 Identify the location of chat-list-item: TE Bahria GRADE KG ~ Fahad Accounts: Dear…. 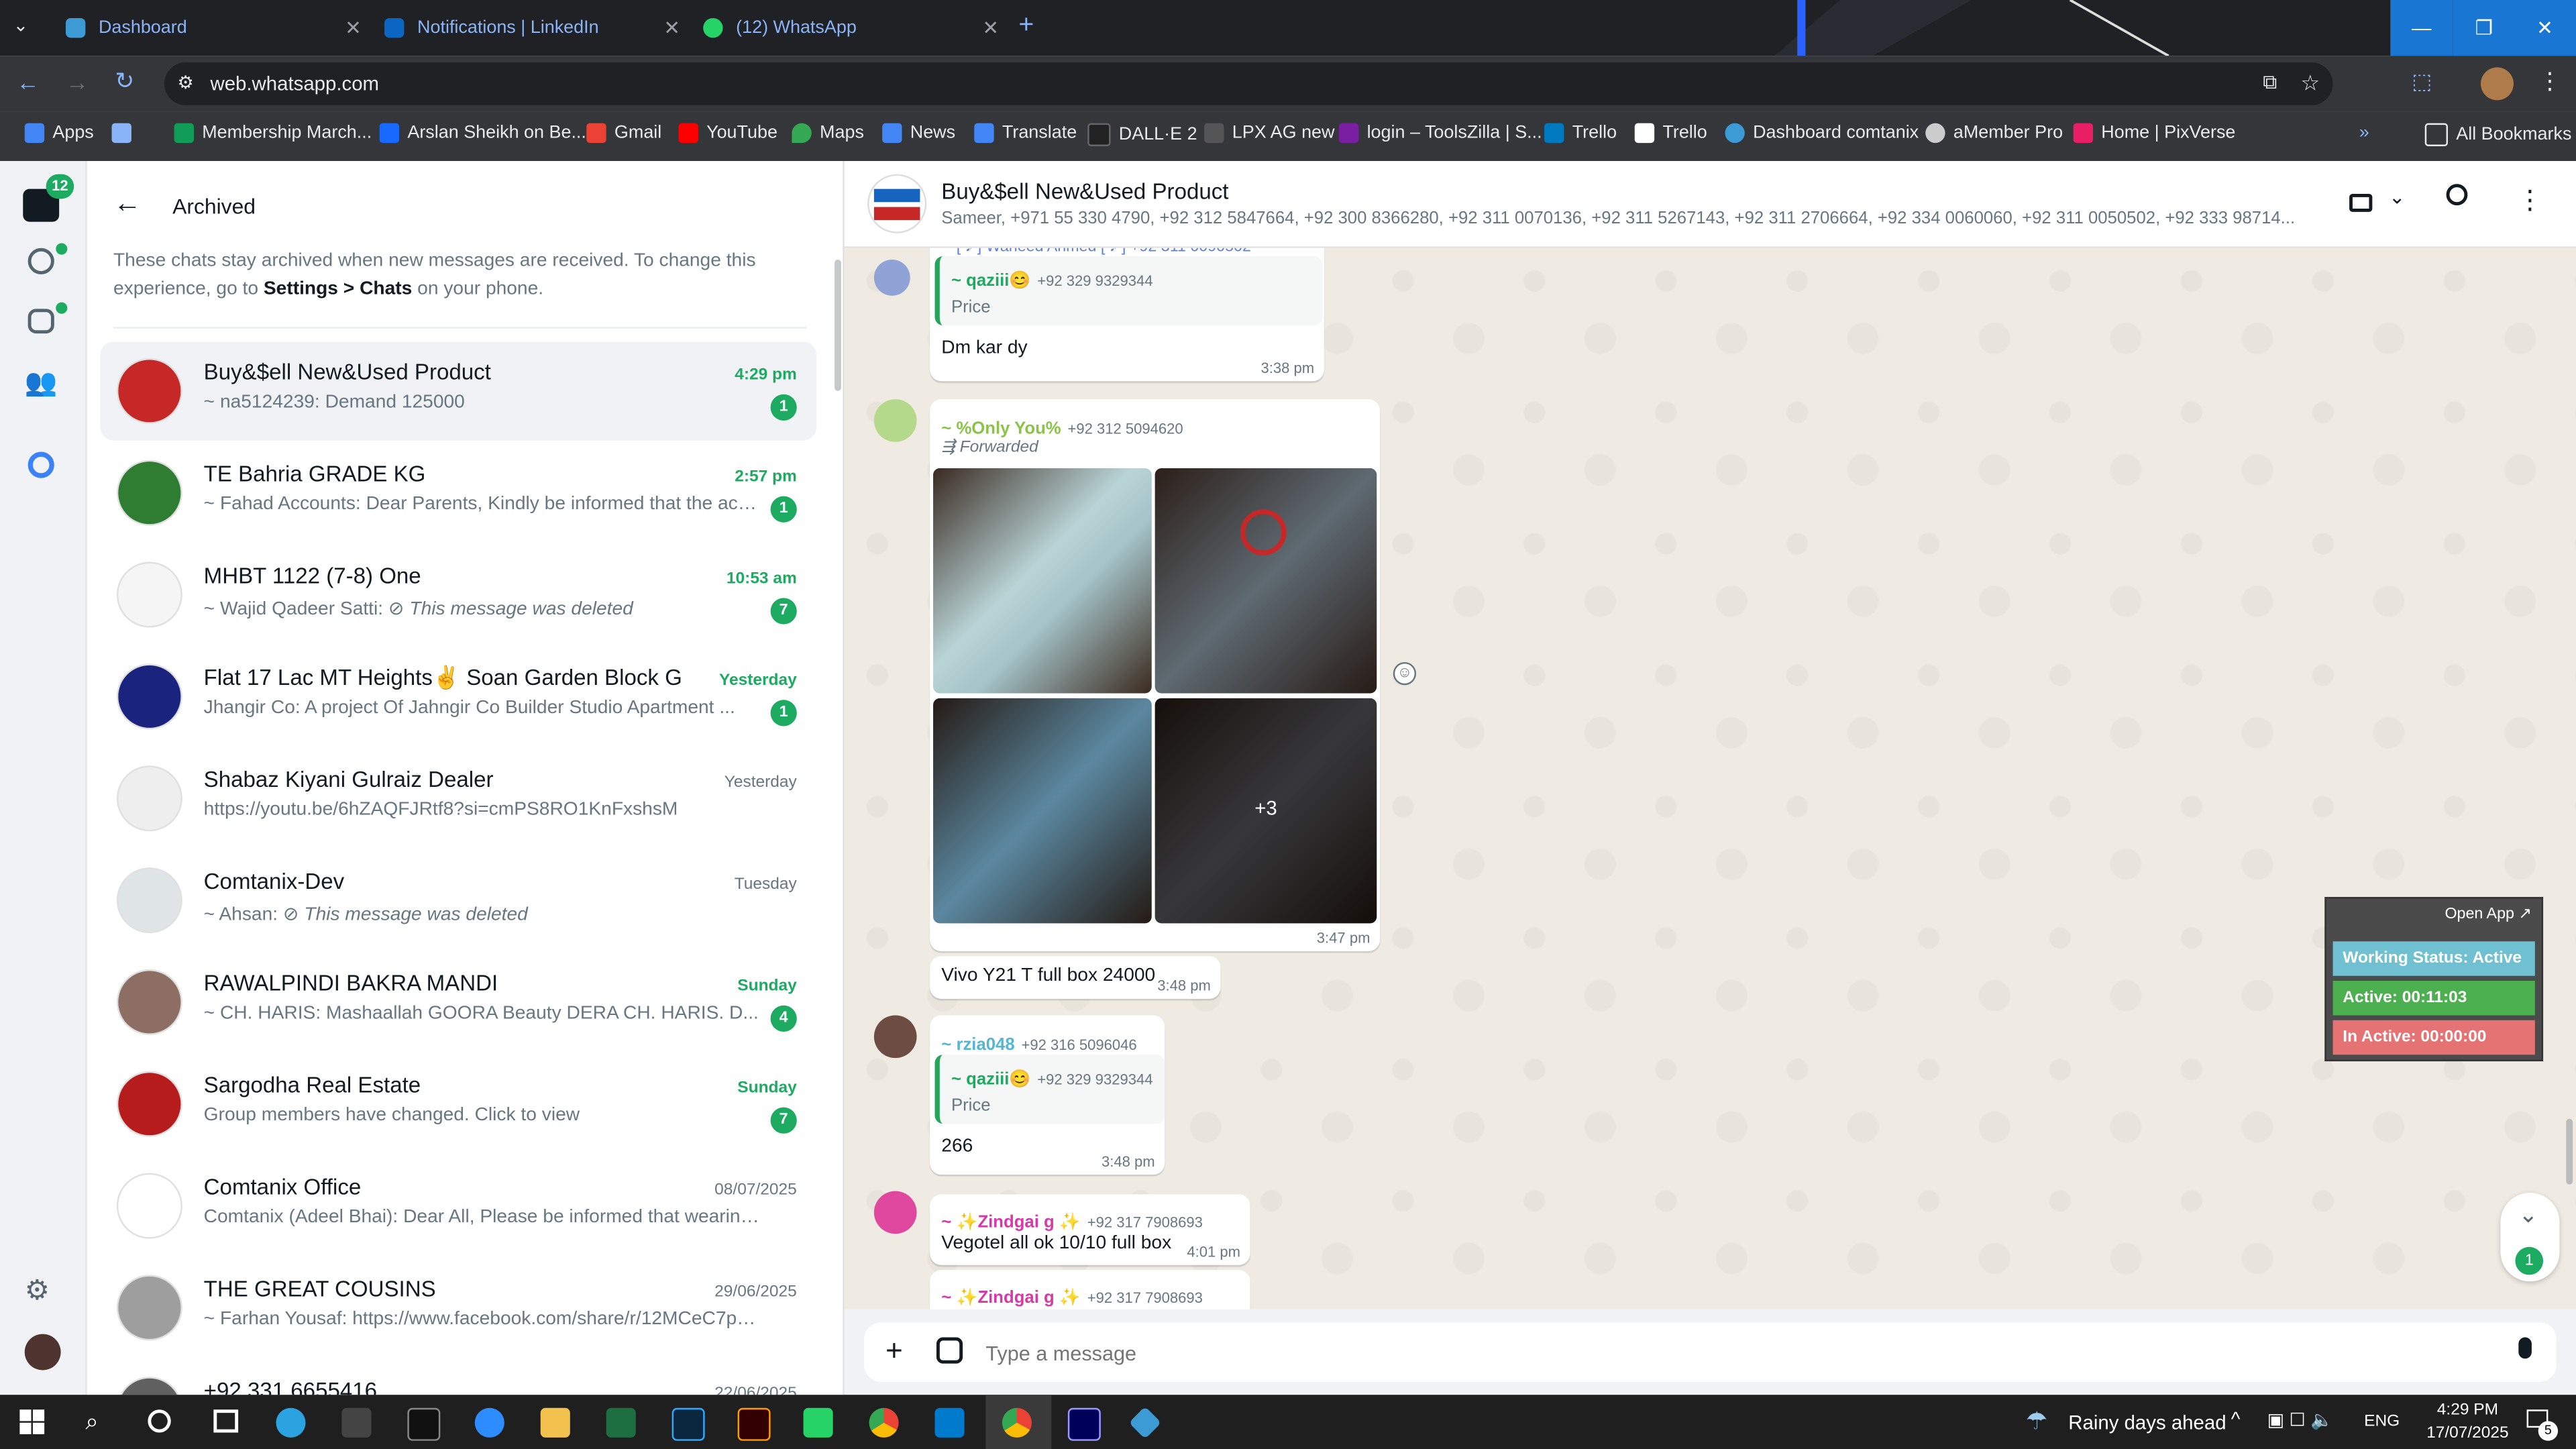
(458, 492).